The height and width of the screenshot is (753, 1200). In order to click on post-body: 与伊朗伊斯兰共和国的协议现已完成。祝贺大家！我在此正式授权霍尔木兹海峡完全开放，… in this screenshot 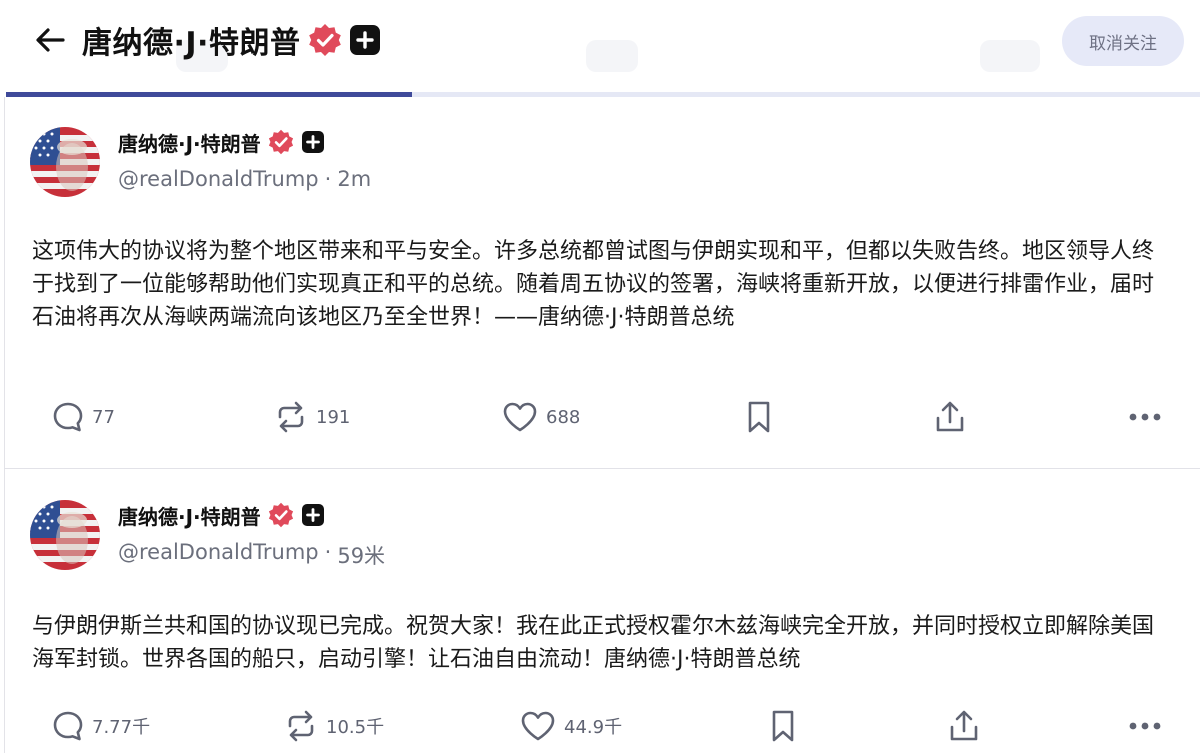, I will do `click(593, 643)`.